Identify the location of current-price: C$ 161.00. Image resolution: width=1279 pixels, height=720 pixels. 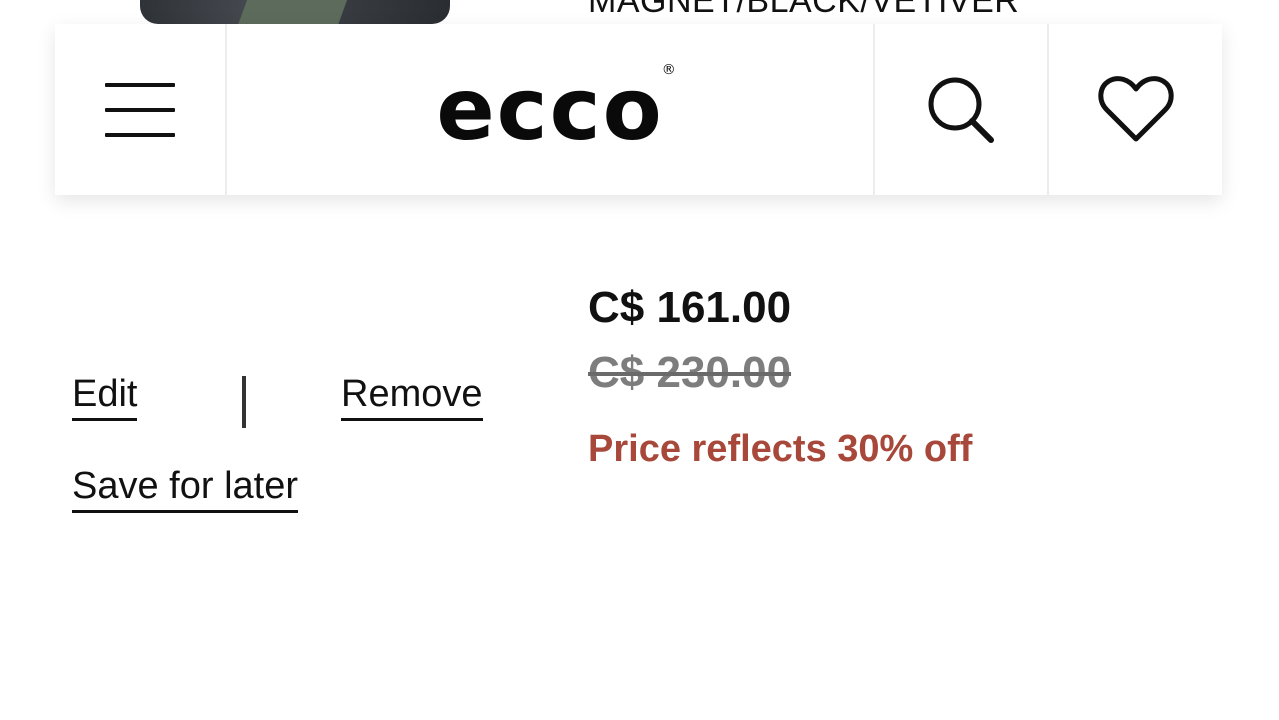
(690, 307).